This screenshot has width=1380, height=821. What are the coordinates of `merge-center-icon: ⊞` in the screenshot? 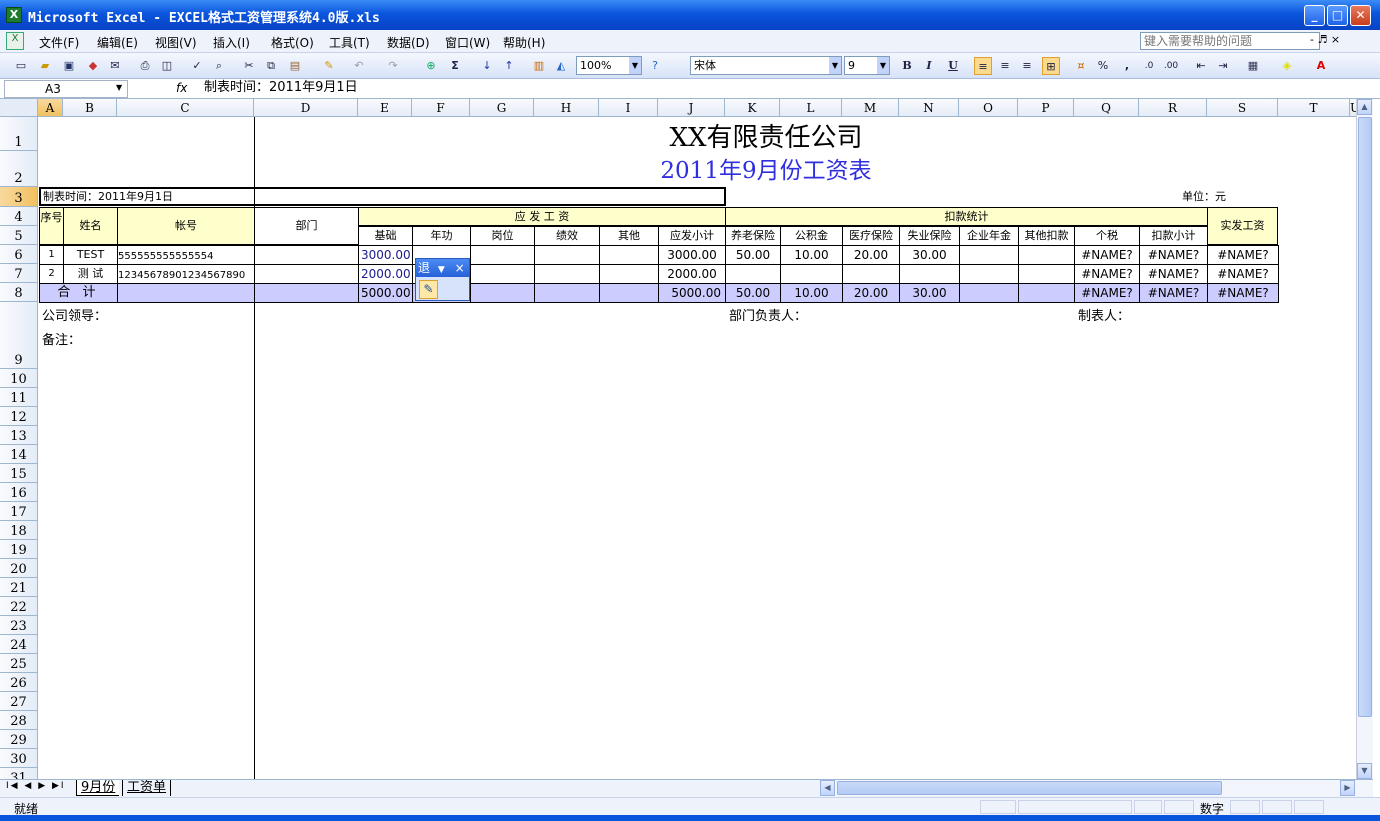 It's located at (1051, 66).